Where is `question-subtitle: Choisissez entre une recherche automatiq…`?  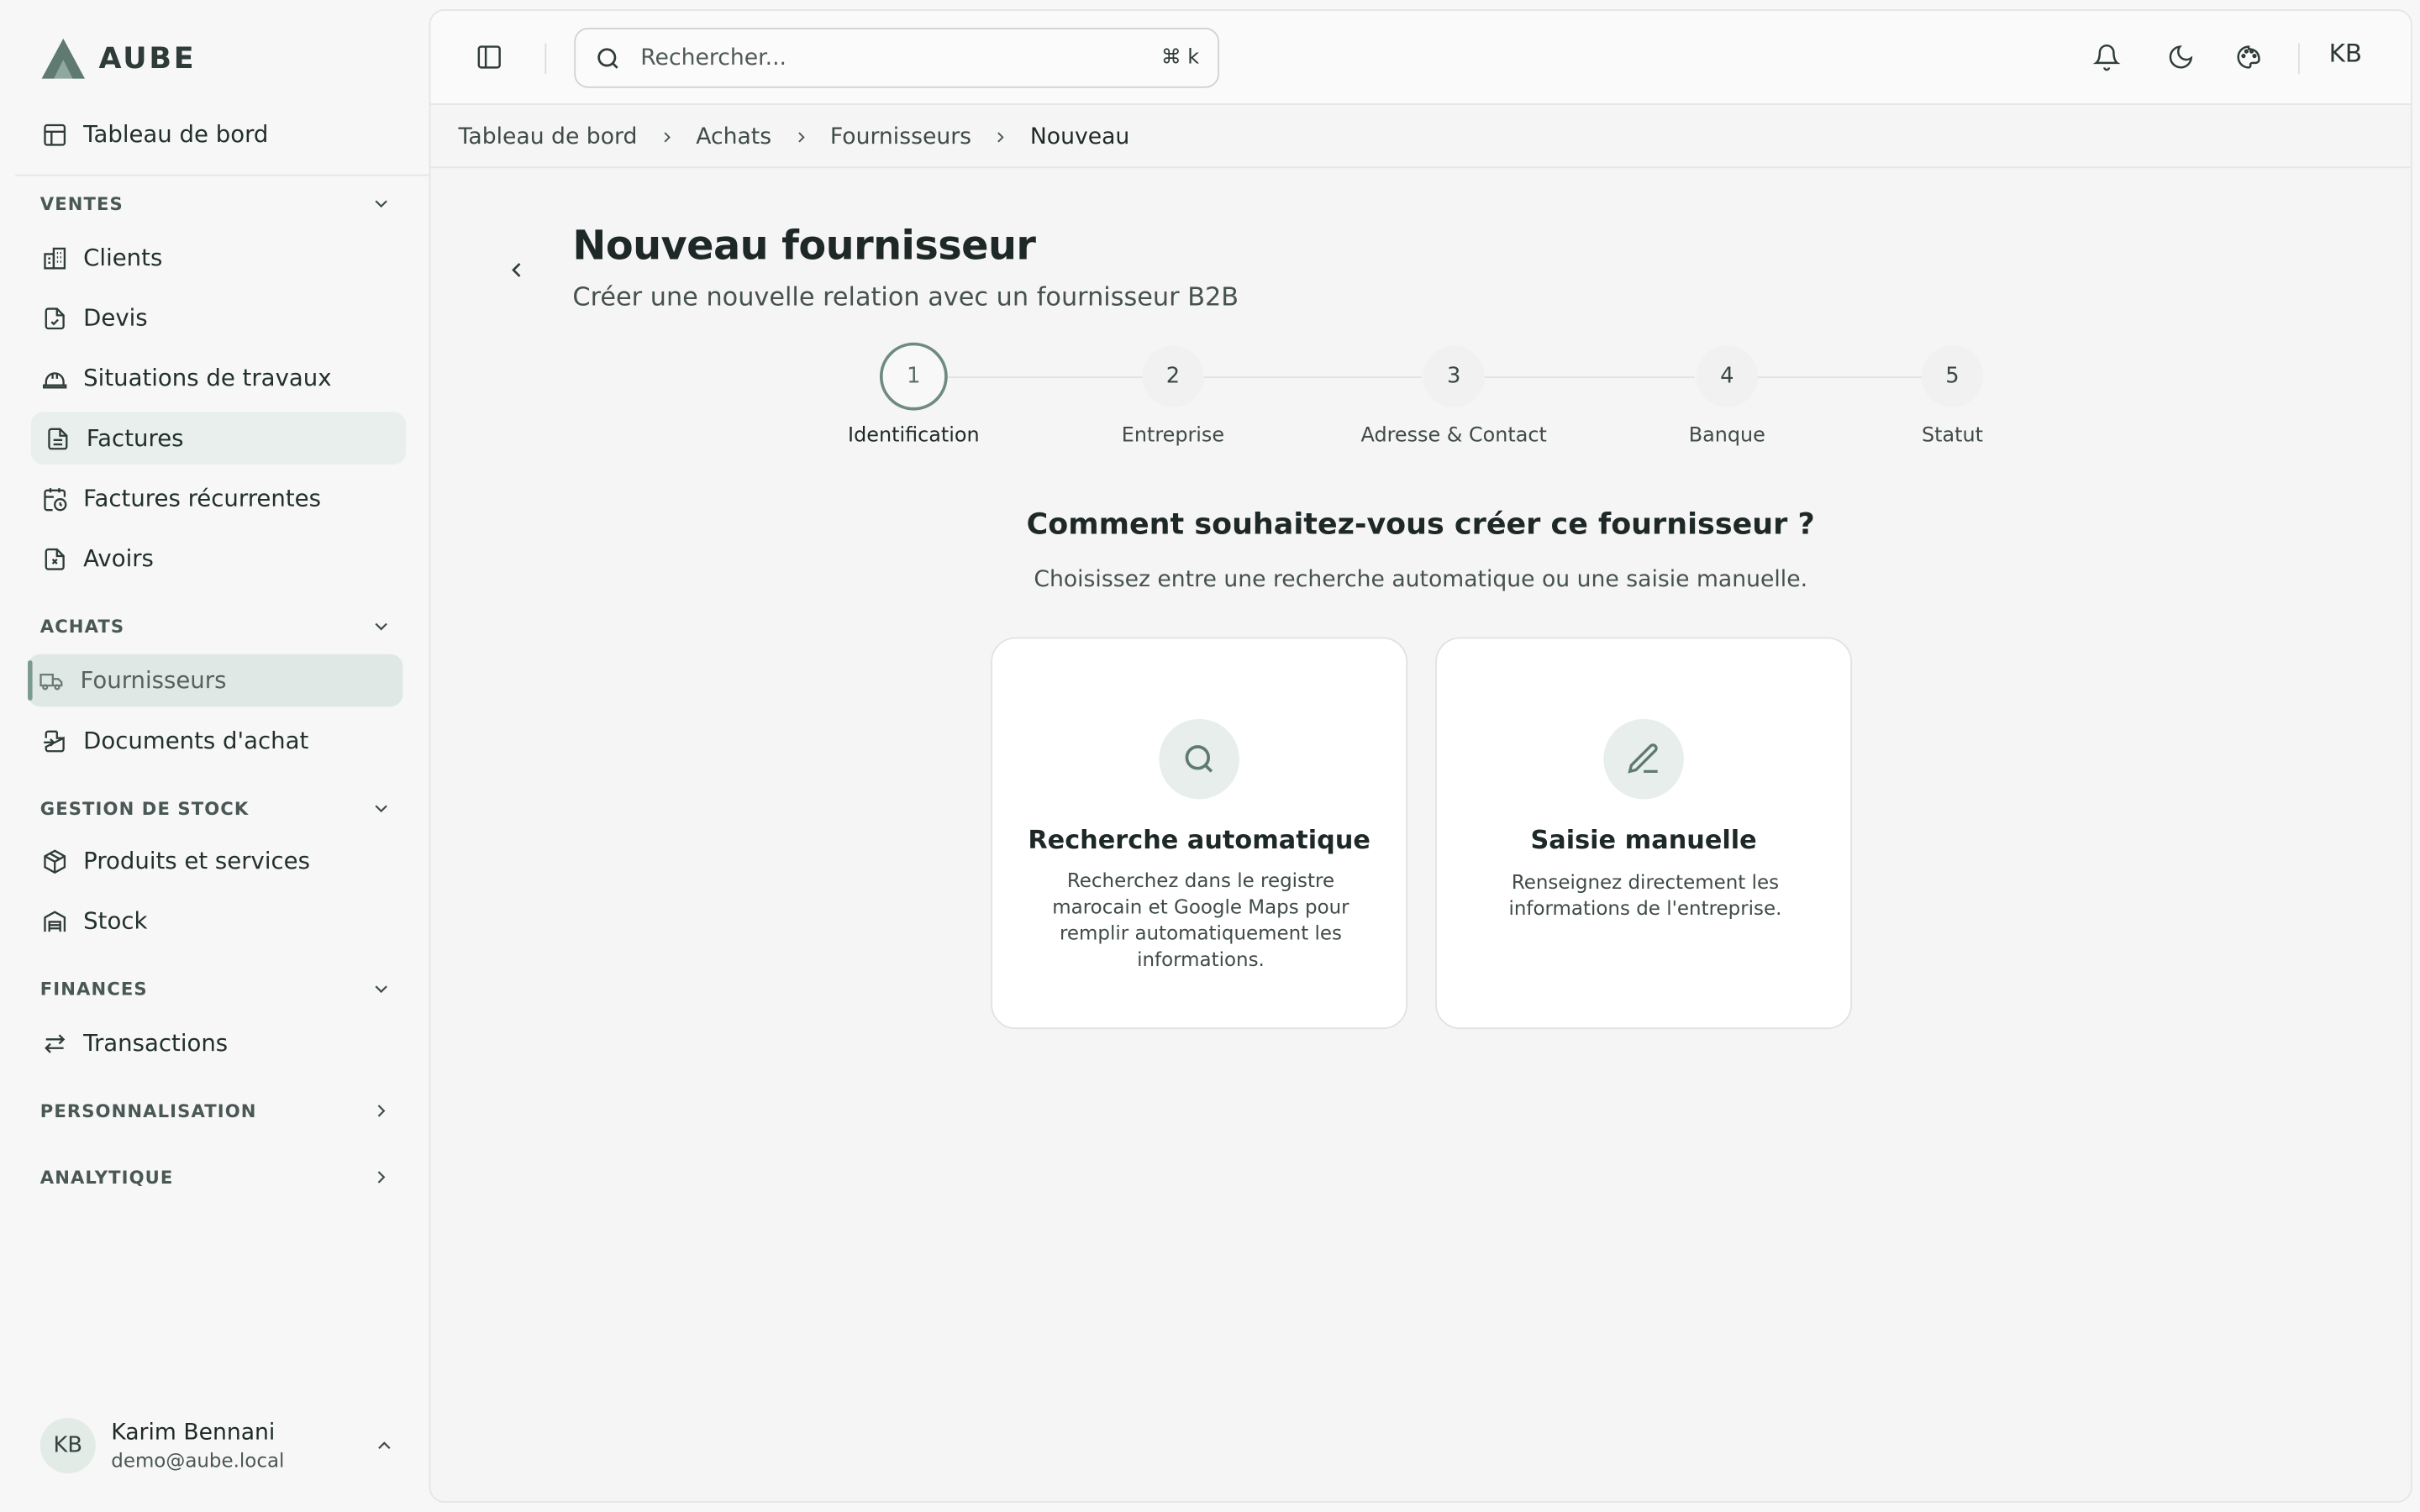 question-subtitle: Choisissez entre une recherche automatiq… is located at coordinates (1421, 580).